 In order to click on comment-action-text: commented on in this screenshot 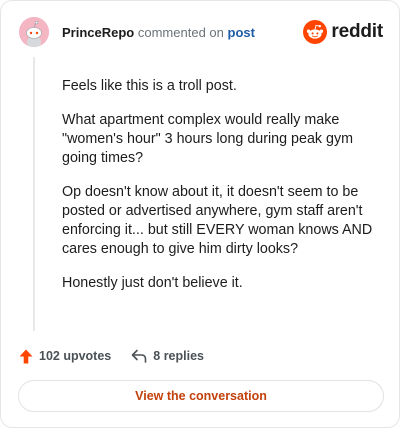, I will do `click(180, 32)`.